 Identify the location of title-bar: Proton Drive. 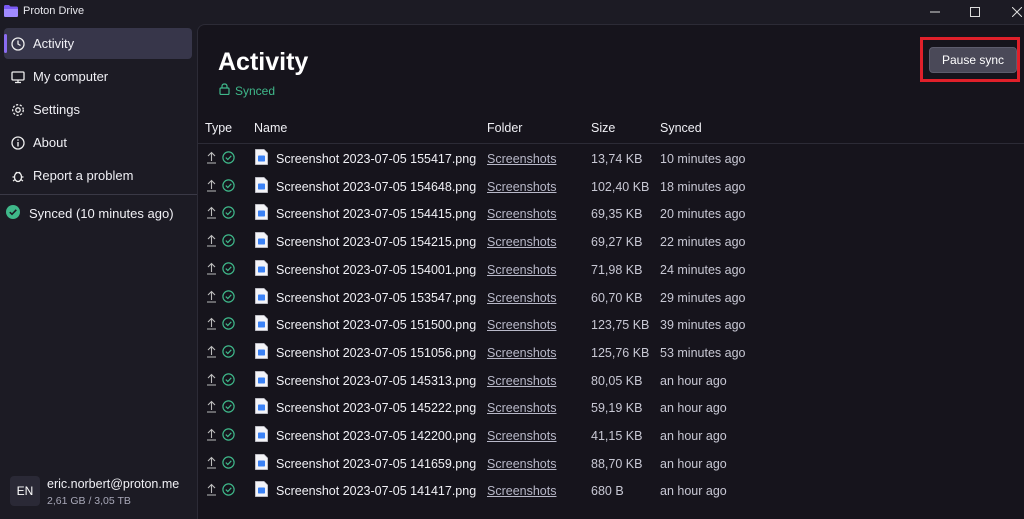
(512, 12).